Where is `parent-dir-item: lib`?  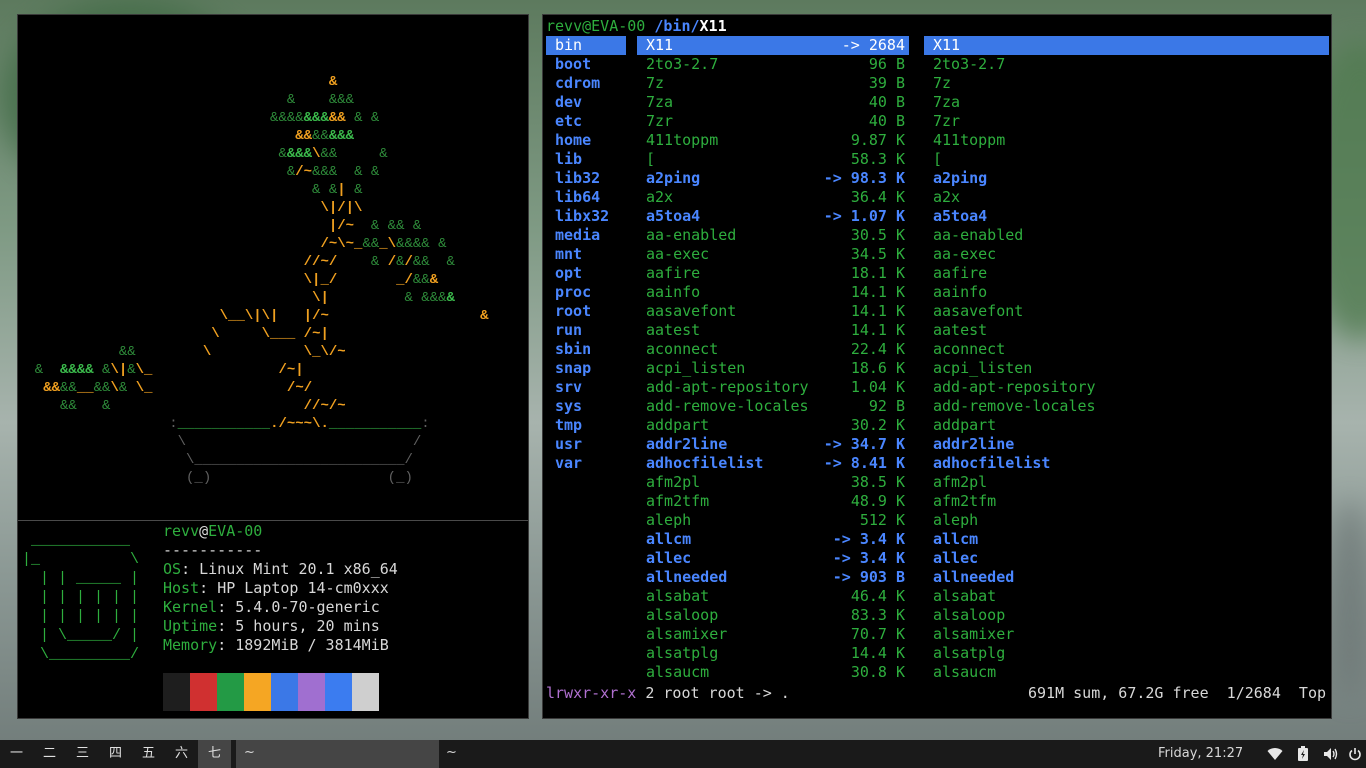
parent-dir-item: lib is located at coordinates (586, 159).